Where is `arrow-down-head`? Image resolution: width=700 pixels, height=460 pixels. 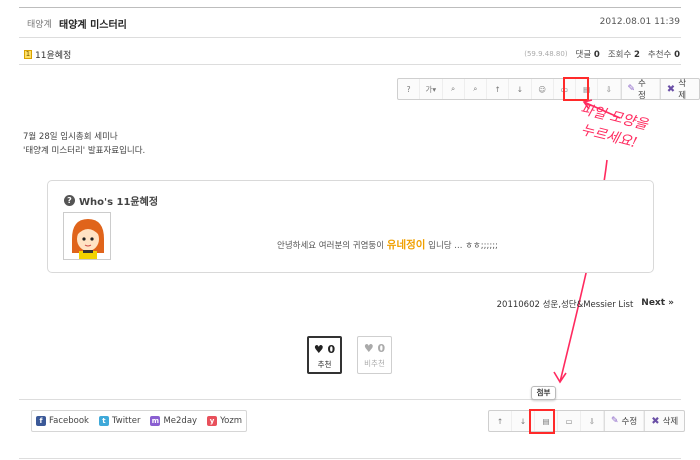 arrow-down-head is located at coordinates (560, 377).